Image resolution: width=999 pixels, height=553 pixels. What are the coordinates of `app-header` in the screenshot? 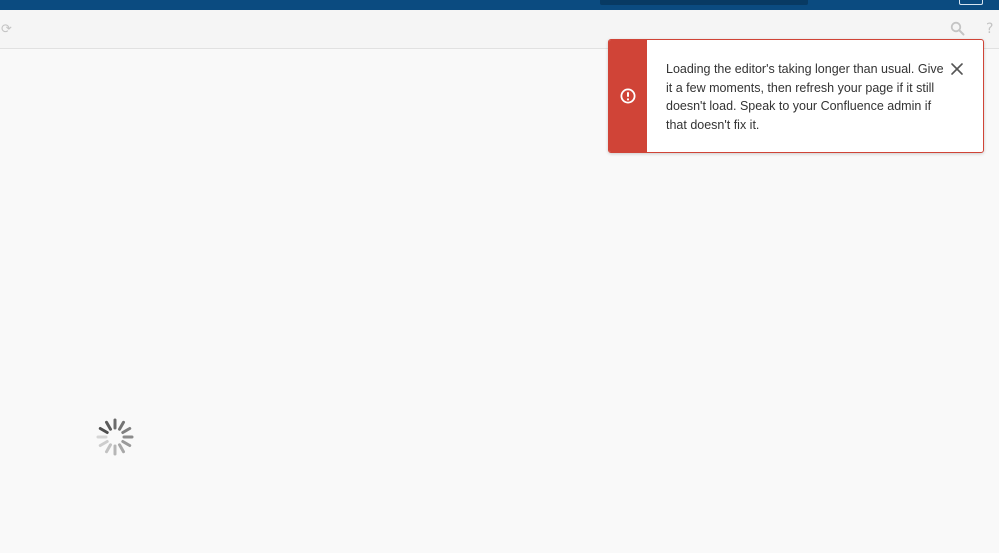 It's located at (499, 5).